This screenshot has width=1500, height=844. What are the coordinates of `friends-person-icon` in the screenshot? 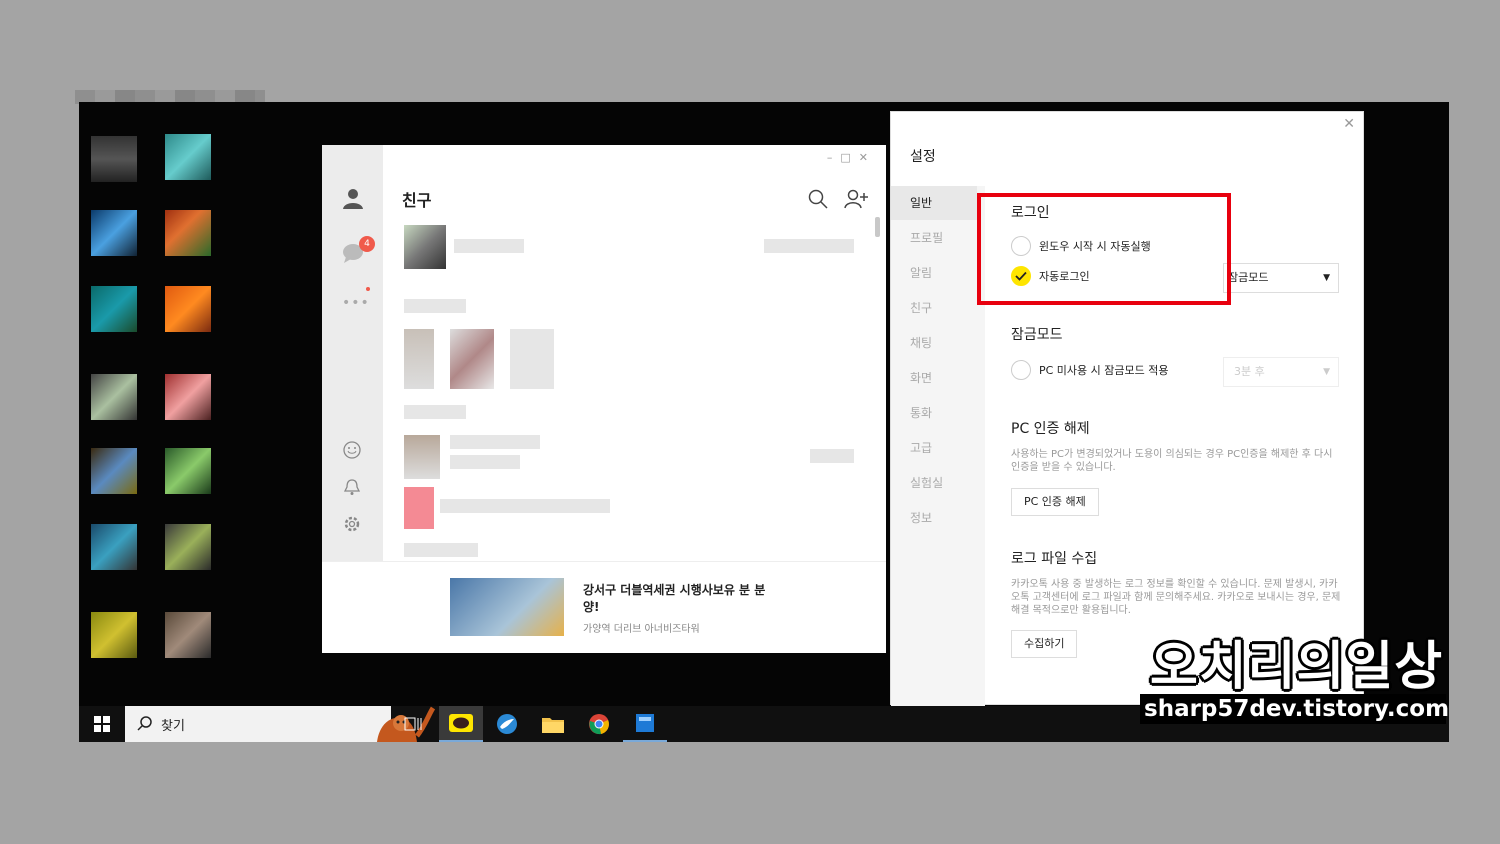 It's located at (353, 198).